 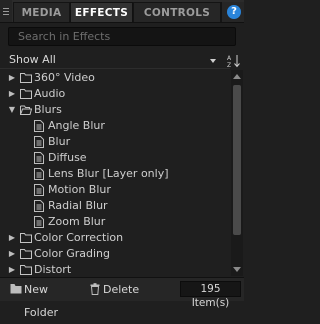 What do you see at coordinates (79, 189) in the screenshot?
I see `tree-item-label: Motion Blur` at bounding box center [79, 189].